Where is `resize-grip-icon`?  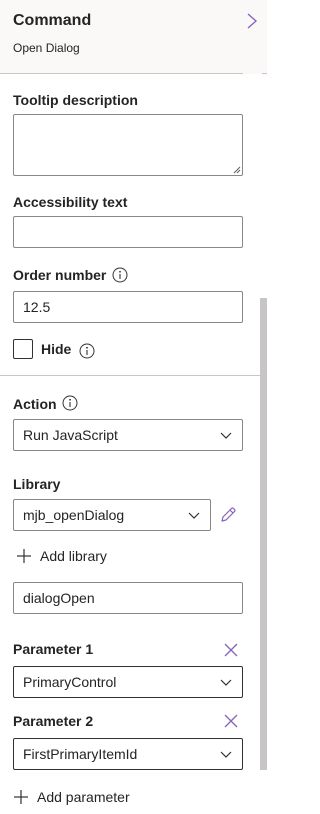
resize-grip-icon is located at coordinates (237, 170).